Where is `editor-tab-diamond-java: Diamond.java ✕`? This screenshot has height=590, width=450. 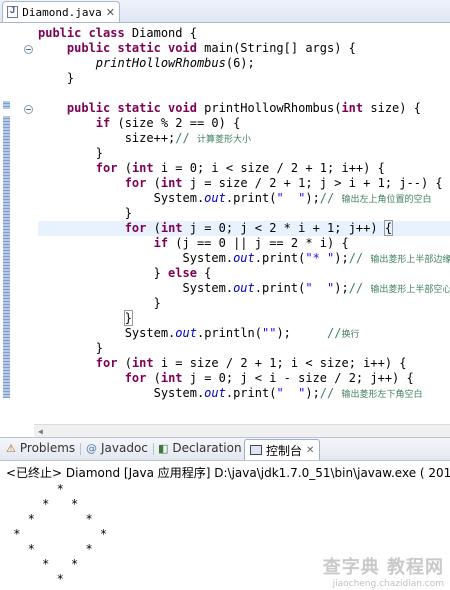 editor-tab-diamond-java: Diamond.java ✕ is located at coordinates (61, 11).